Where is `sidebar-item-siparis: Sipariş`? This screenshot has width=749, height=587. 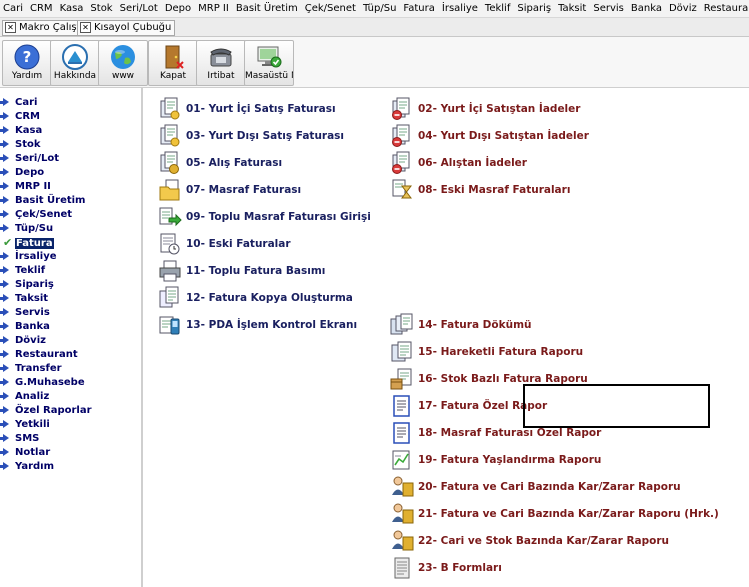
sidebar-item-siparis: Sipariş is located at coordinates (27, 285).